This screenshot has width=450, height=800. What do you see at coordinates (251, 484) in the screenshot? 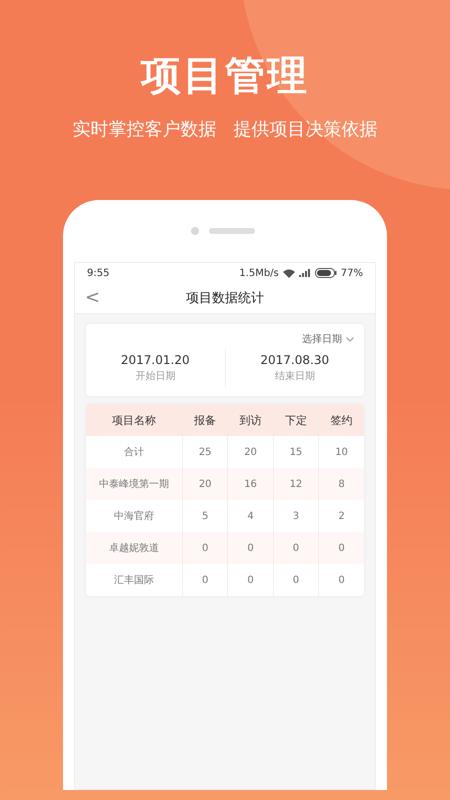
I see `table-cell: 16` at bounding box center [251, 484].